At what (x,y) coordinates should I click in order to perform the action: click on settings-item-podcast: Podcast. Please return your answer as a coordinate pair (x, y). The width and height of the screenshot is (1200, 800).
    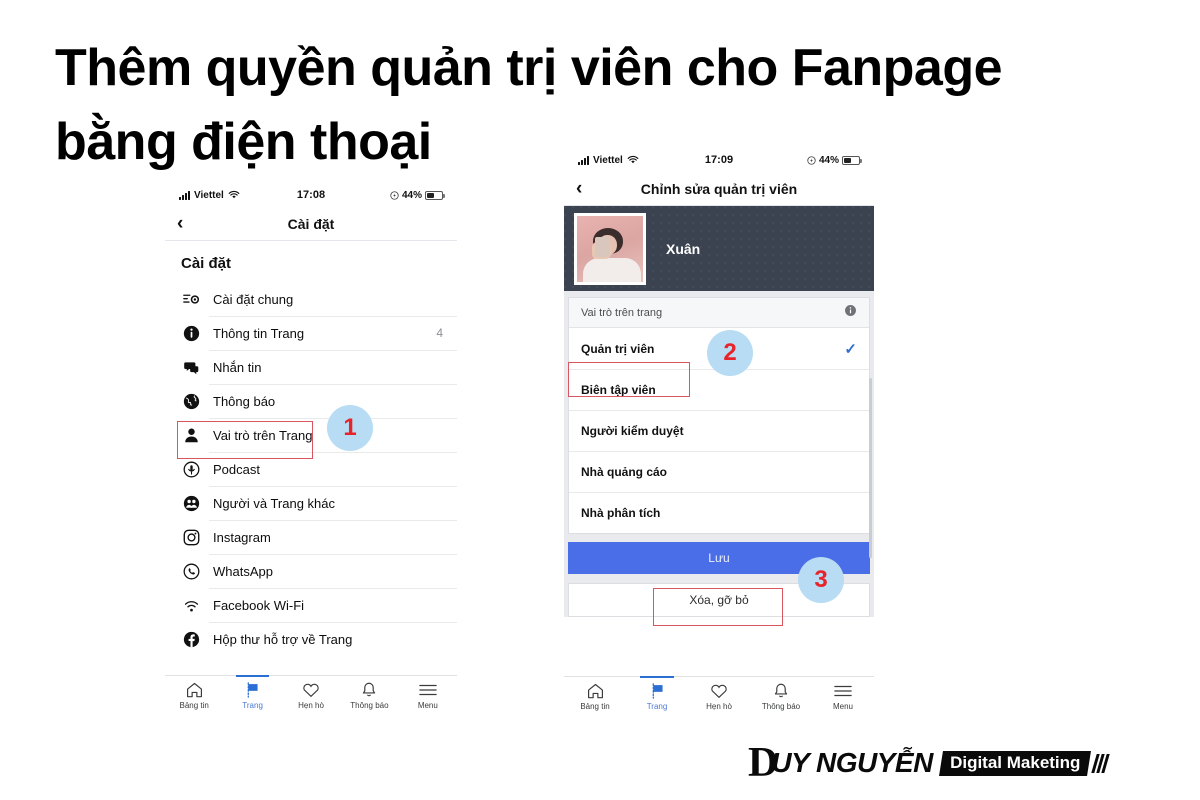
    Looking at the image, I should click on (311, 469).